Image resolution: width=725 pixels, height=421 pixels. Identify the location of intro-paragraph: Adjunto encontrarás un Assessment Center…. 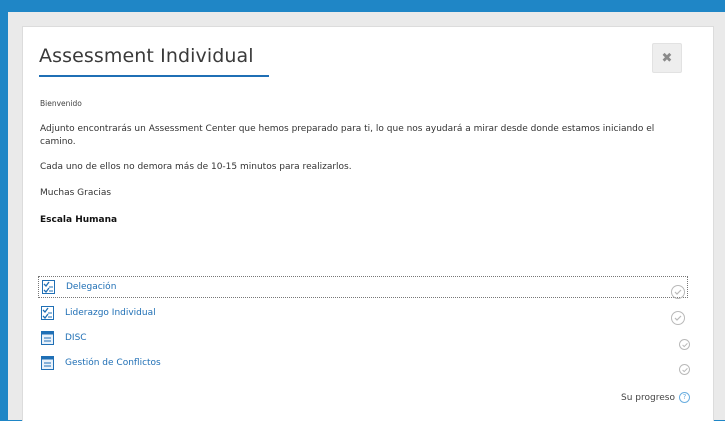
(347, 135).